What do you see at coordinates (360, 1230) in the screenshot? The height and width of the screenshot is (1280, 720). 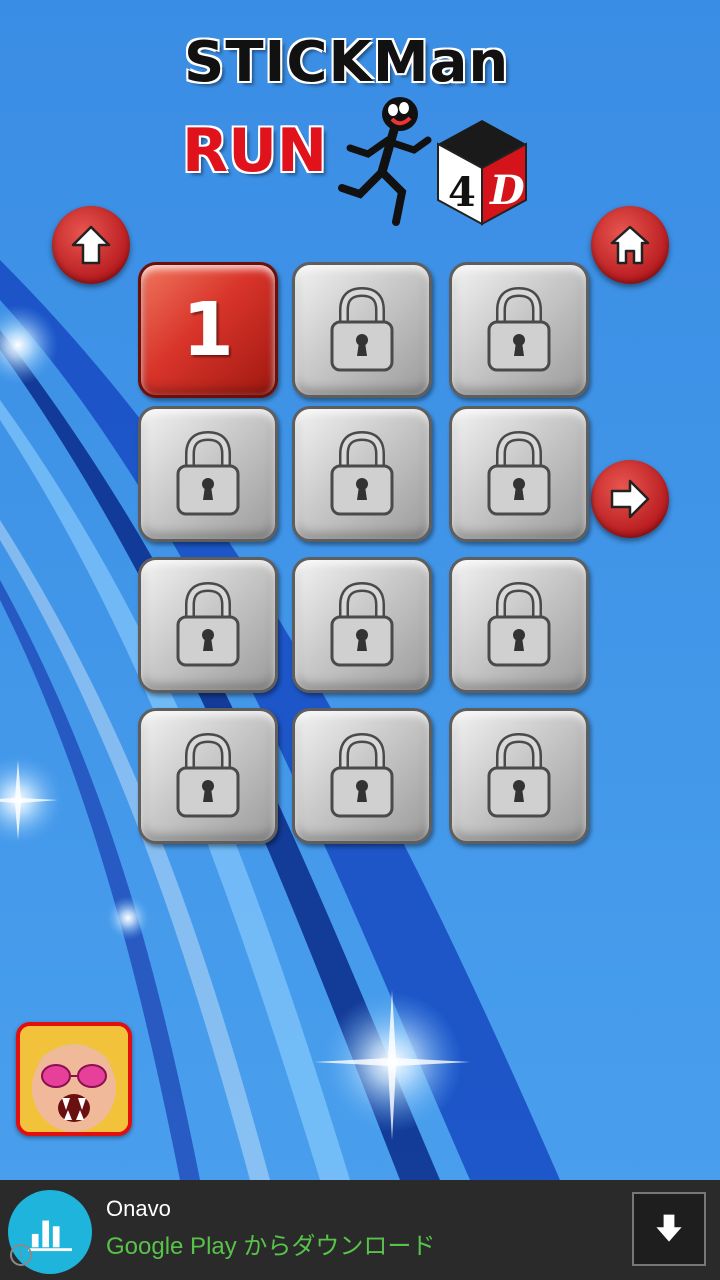 I see `ad-banner: Onavo Google Play からダウンロード i` at bounding box center [360, 1230].